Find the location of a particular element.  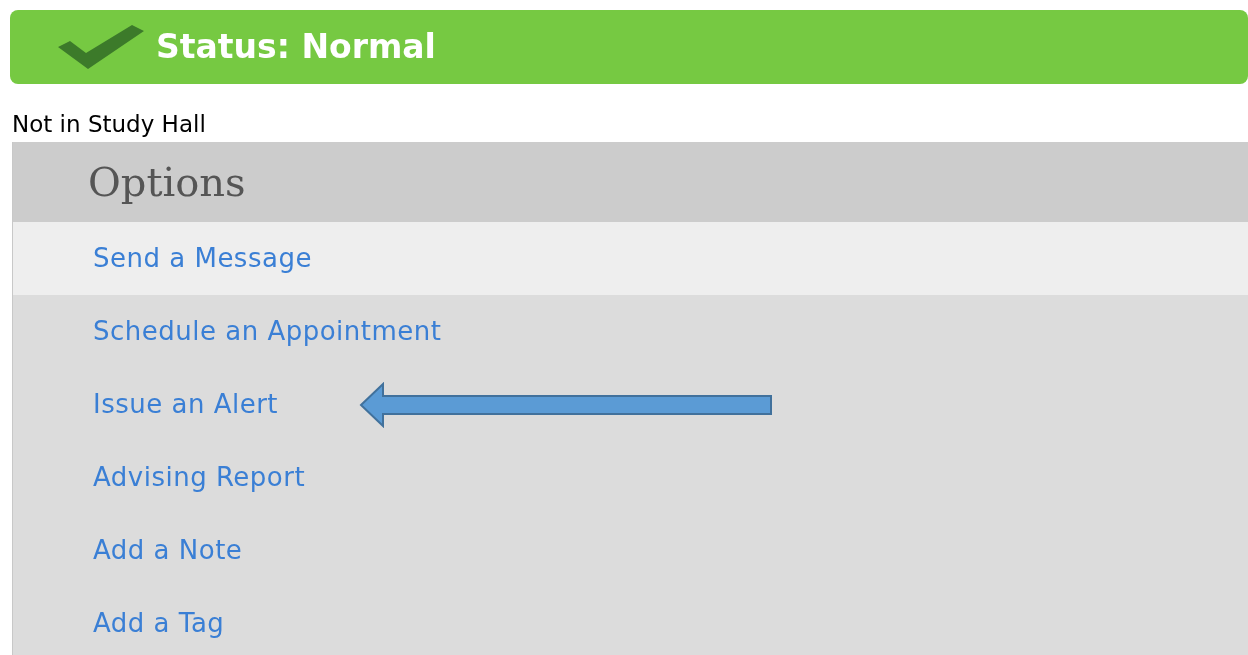

option-row: Send a Message is located at coordinates (630, 258).